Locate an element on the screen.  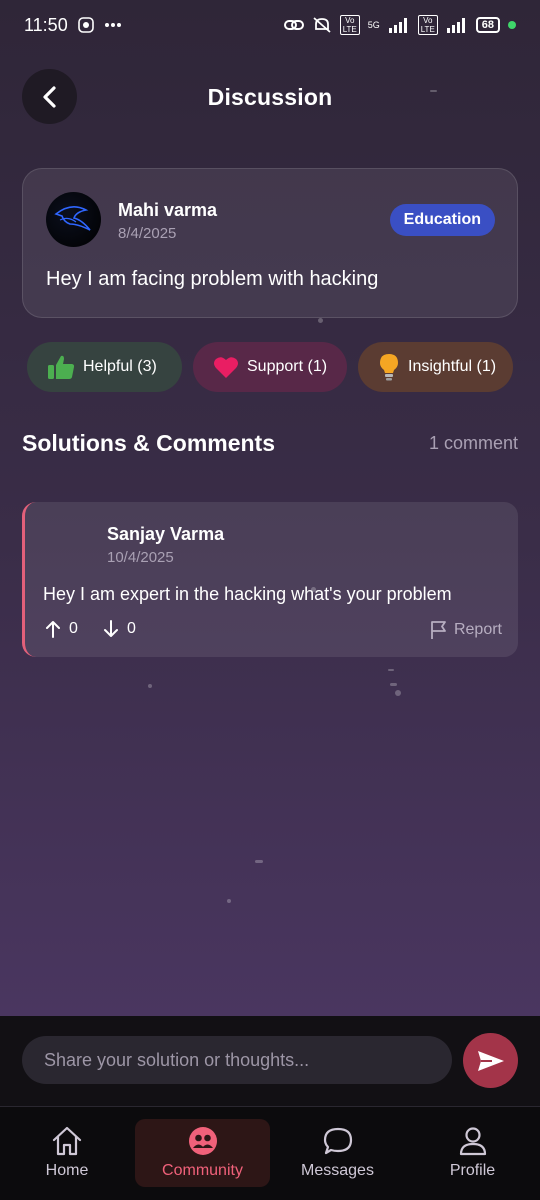
nav-messages: Messages is located at coordinates (337, 1153).